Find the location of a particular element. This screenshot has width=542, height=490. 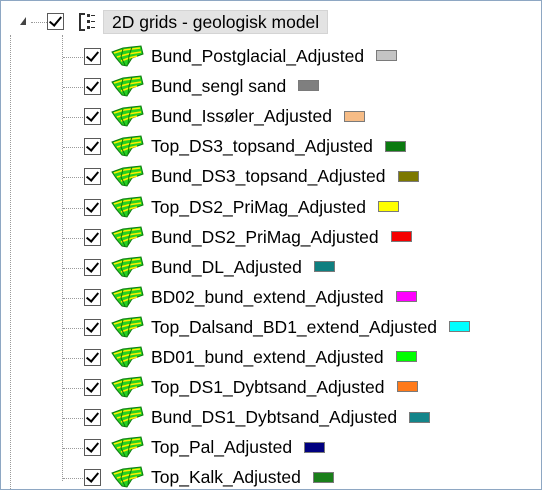

layer-group-icon is located at coordinates (87, 22).